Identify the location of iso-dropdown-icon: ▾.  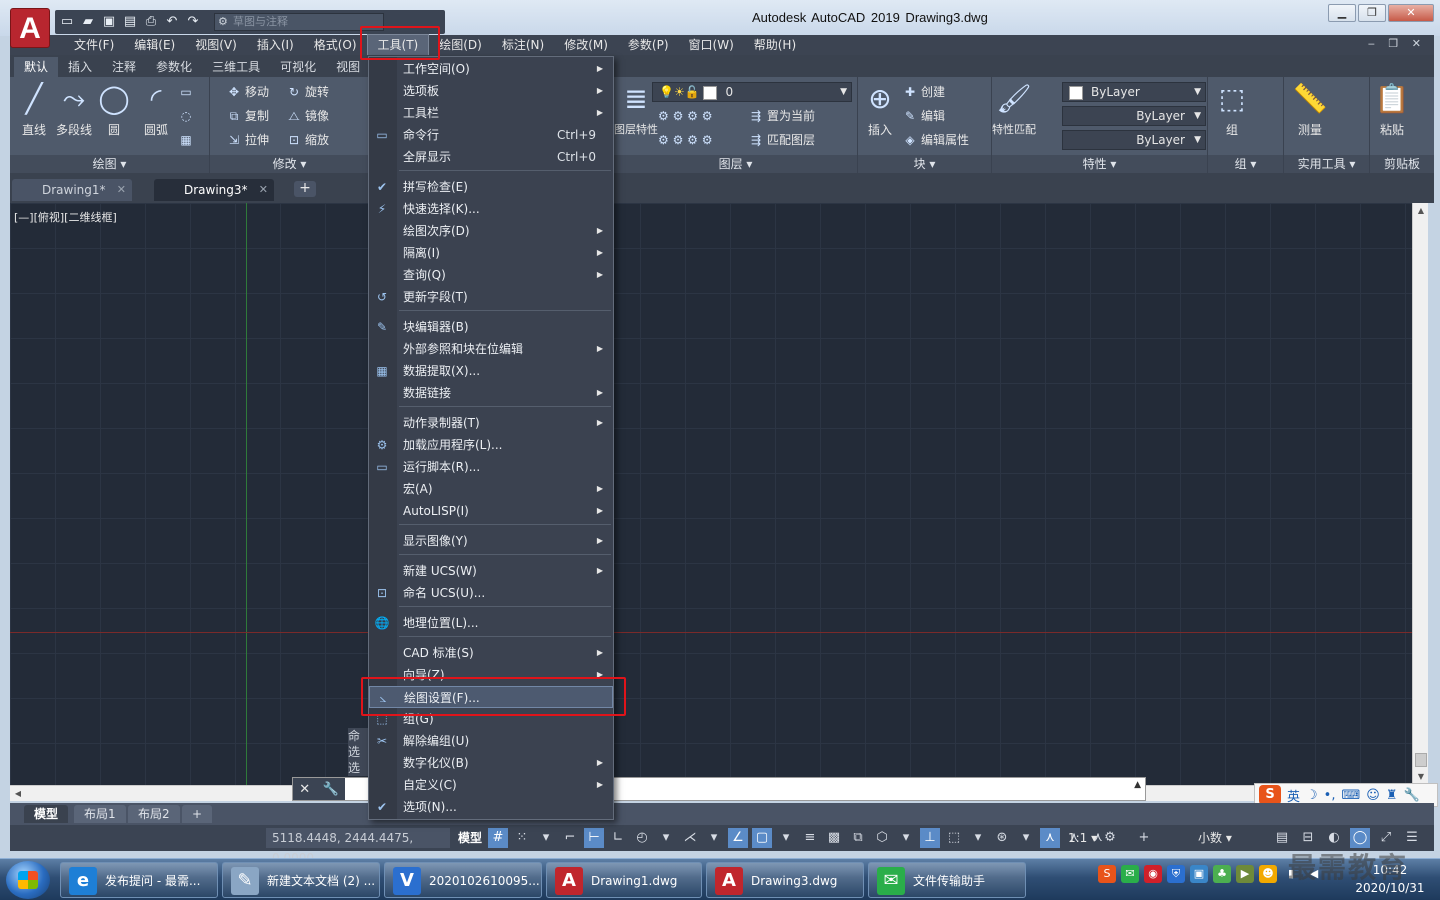
(714, 838).